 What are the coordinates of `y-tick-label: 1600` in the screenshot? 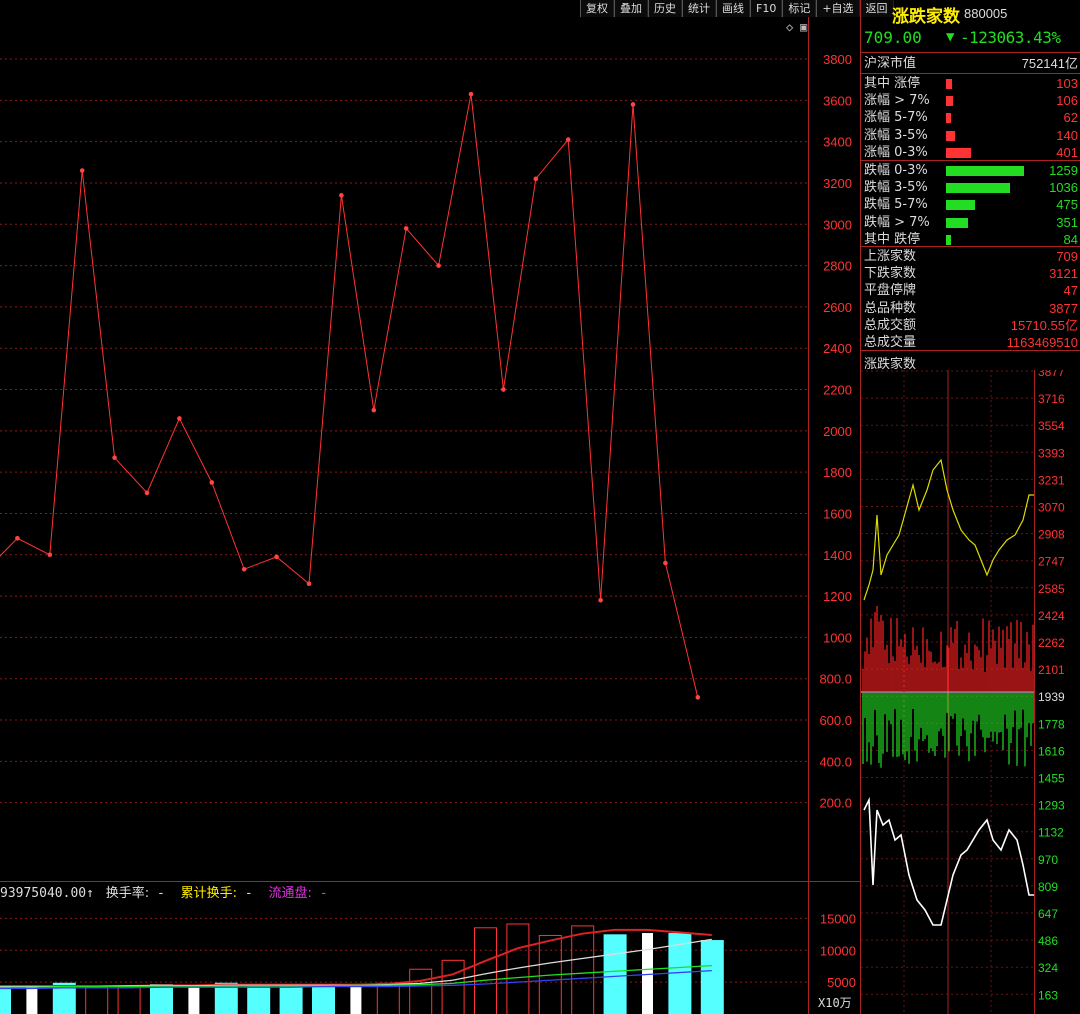 It's located at (837, 513).